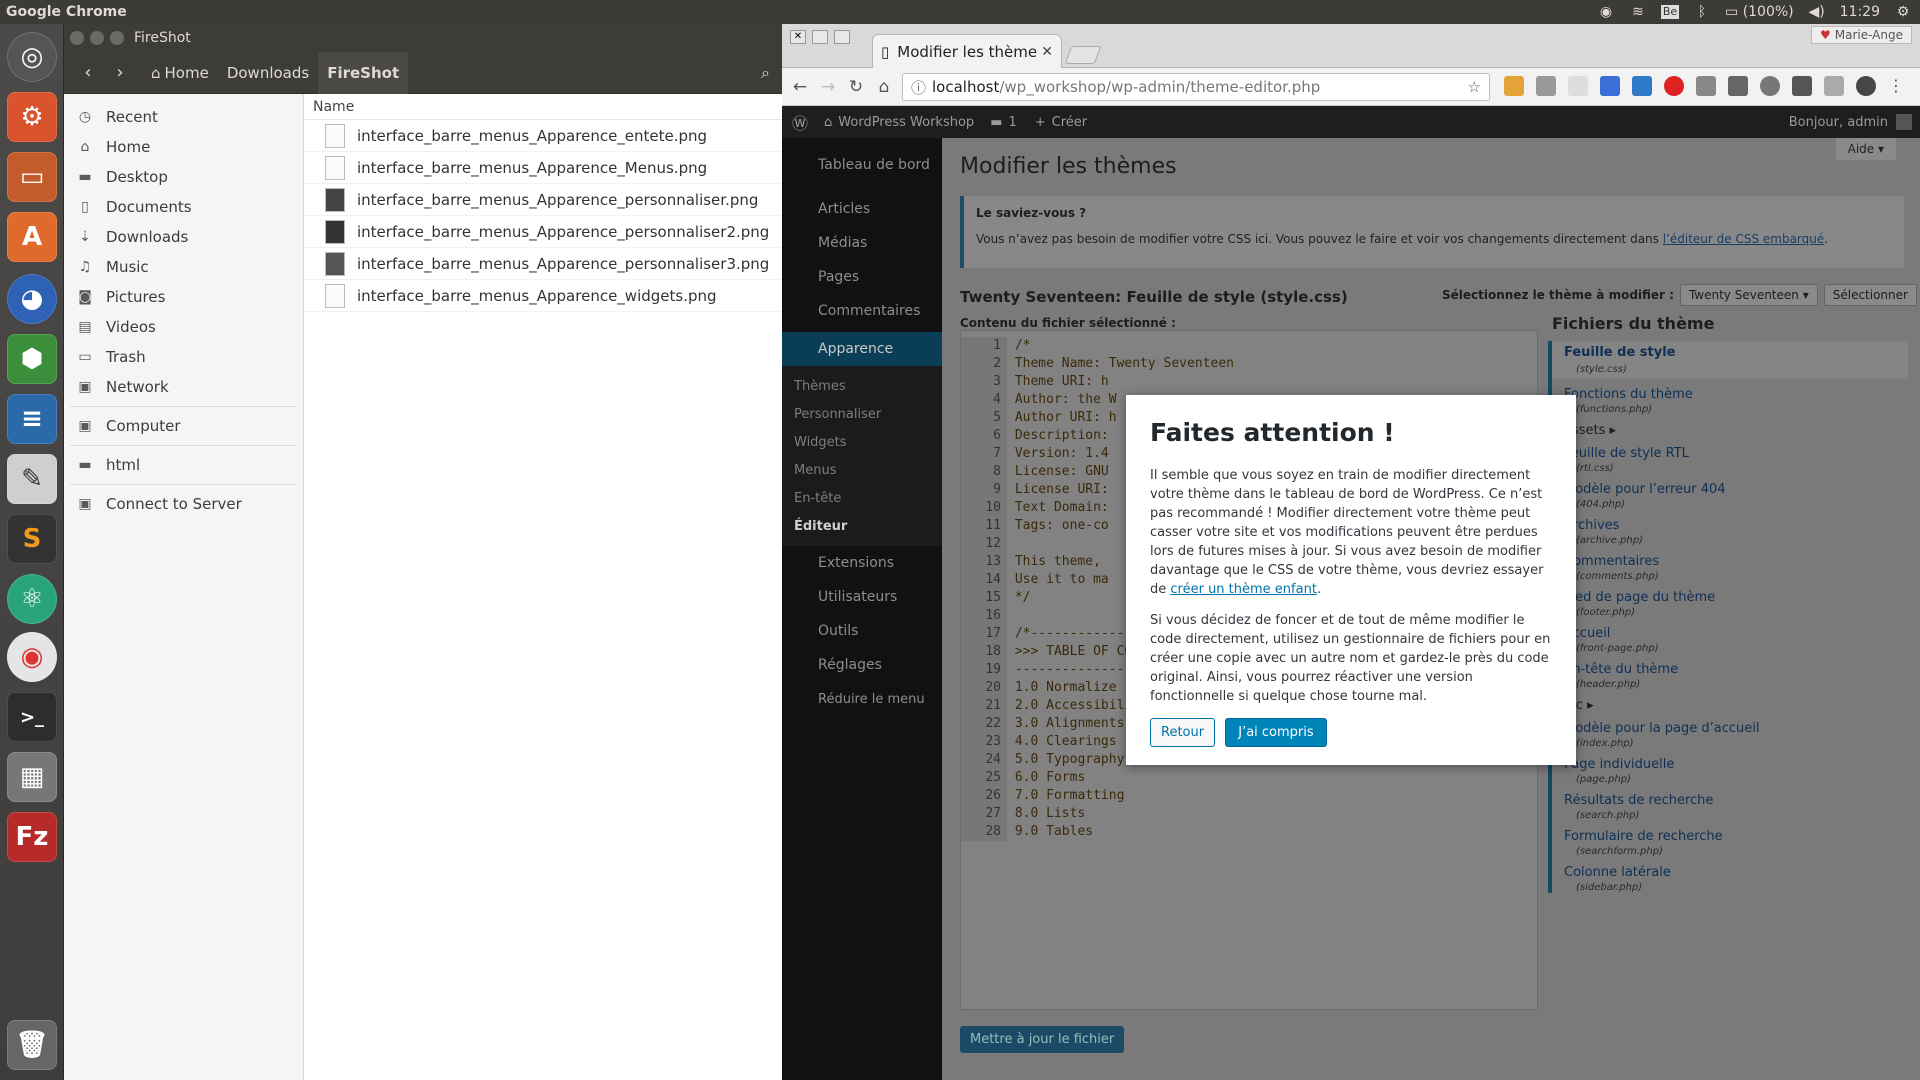 The height and width of the screenshot is (1080, 1920). Describe the element at coordinates (183, 267) in the screenshot. I see `sidebar-item-music: ♫ Music` at that location.